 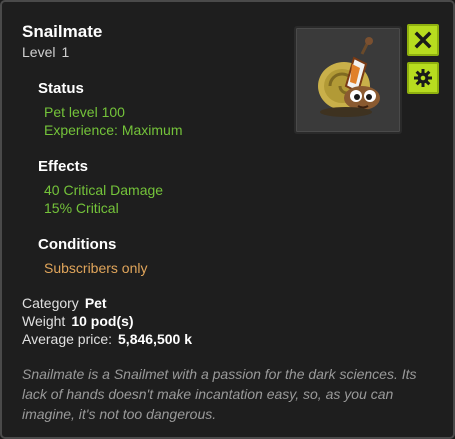 What do you see at coordinates (349, 77) in the screenshot?
I see `snailmate-portrait-icon` at bounding box center [349, 77].